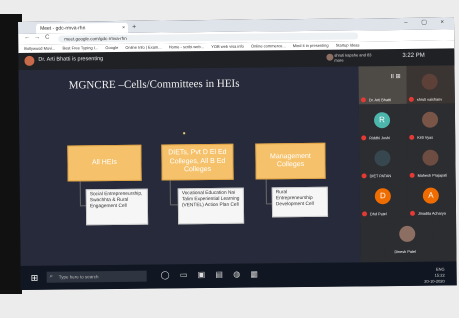 Image resolution: width=459 pixels, height=318 pixels. I want to click on participant-name: Mahesh Prajapati, so click(432, 175).